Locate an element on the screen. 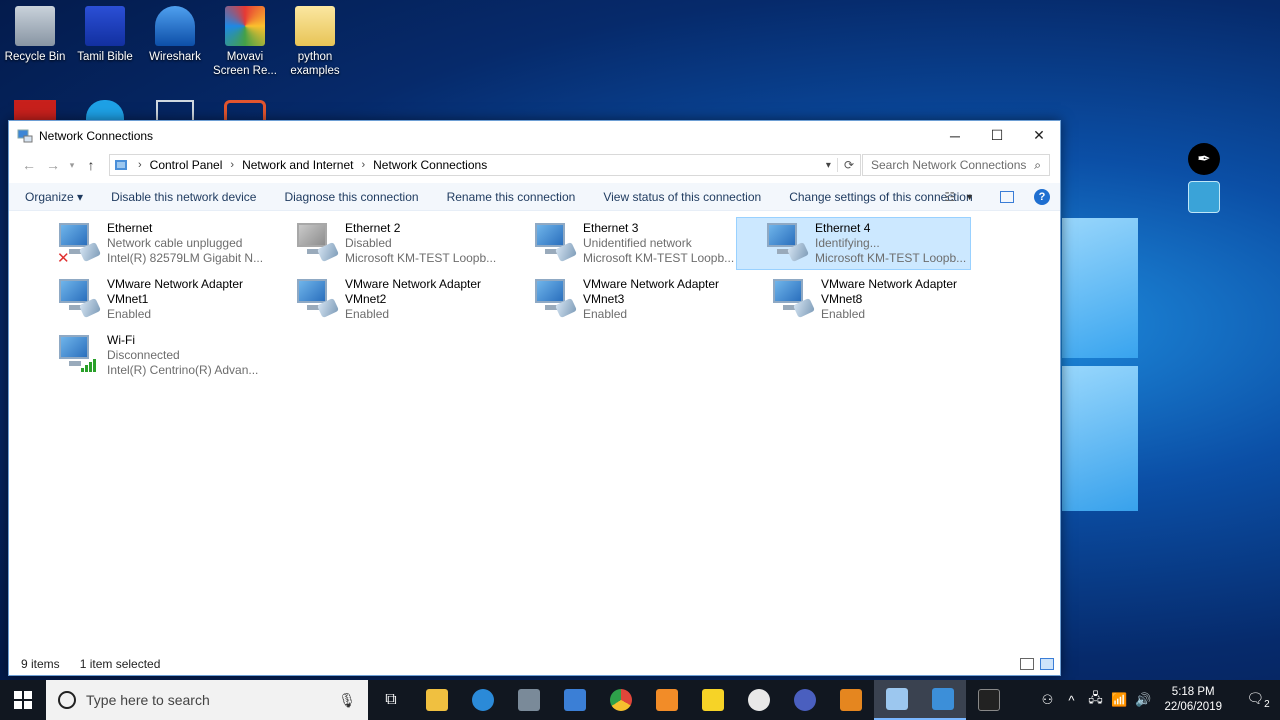  wifi-tray-icon: 📶 is located at coordinates (1119, 700).